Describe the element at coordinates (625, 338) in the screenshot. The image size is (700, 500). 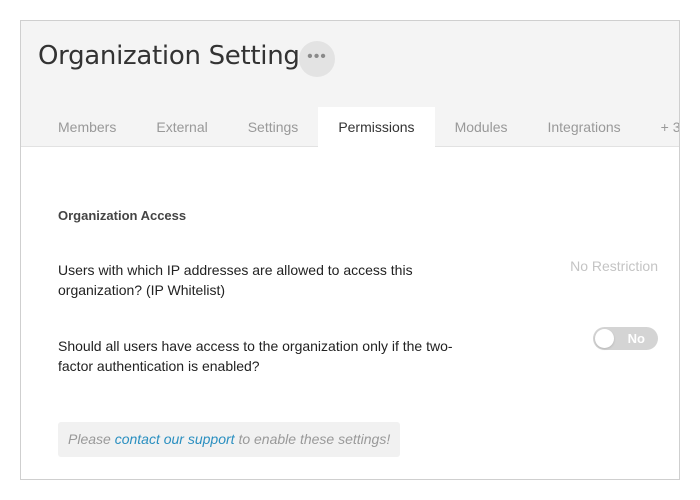
I see `two-factor-toggle: No` at that location.